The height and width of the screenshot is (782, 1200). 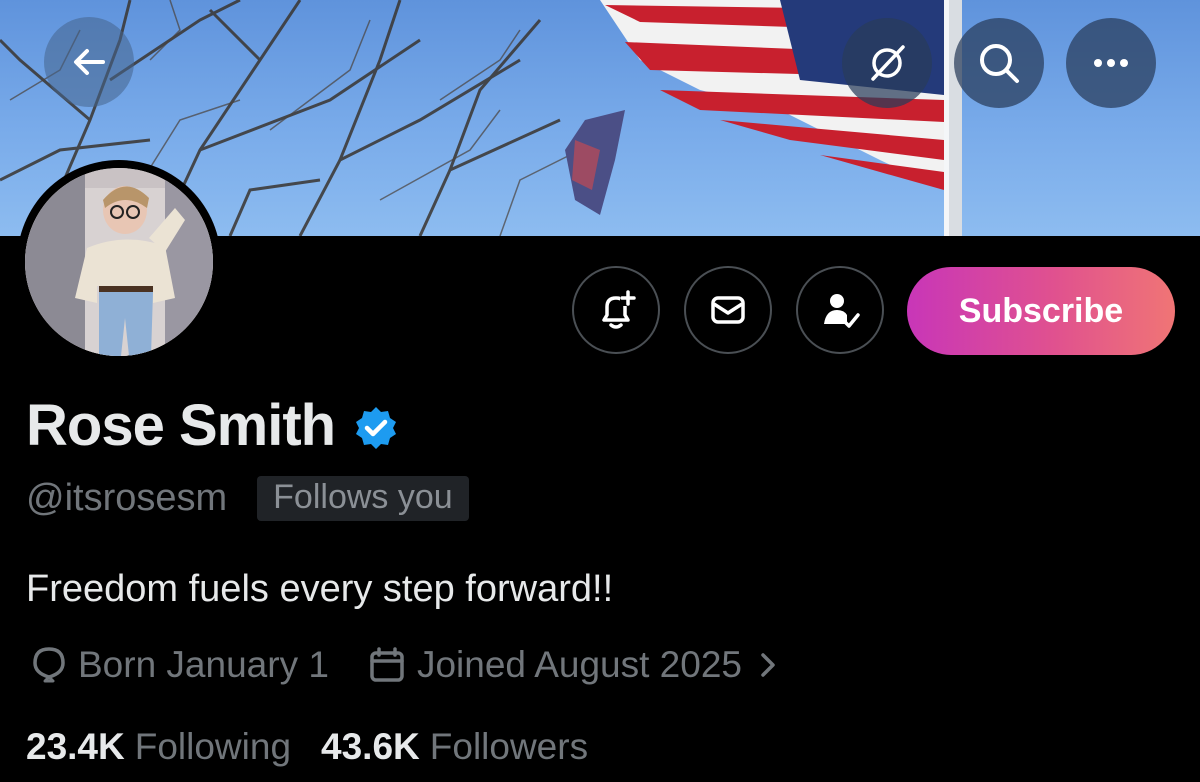 I want to click on followers-stat: 43.6K Followers, so click(x=454, y=747).